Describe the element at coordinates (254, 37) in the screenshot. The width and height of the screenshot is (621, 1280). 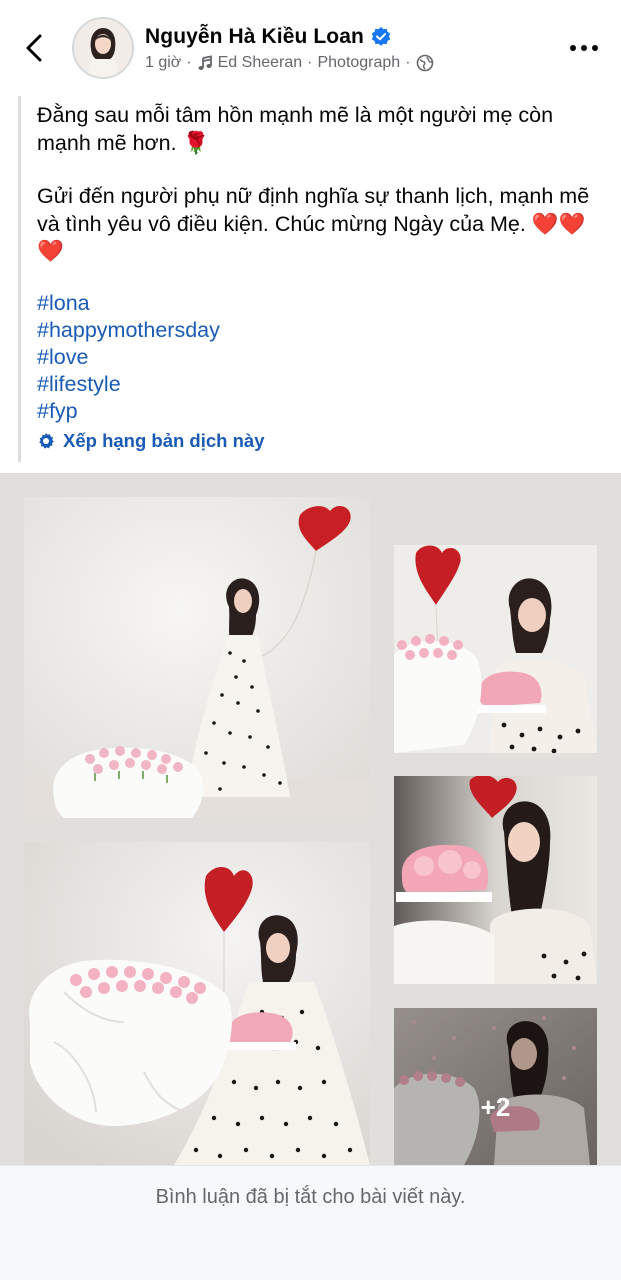
I see `author-name: Nguyễn Hà Kiều Loan` at that location.